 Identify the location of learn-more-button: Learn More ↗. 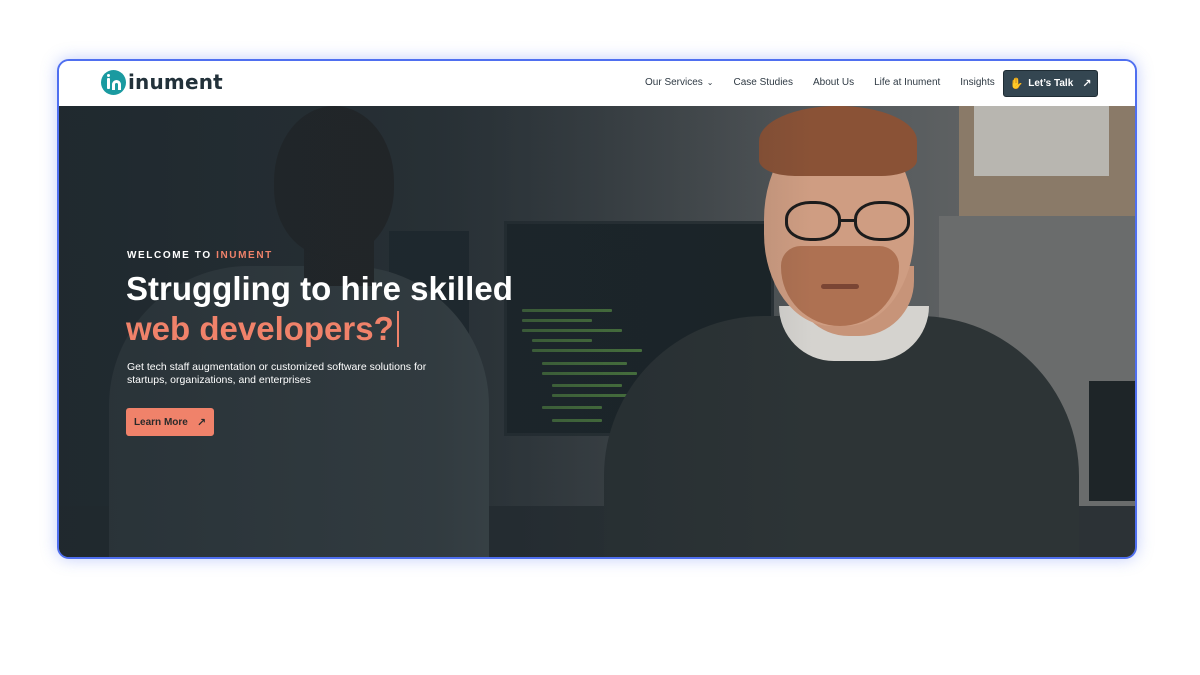
(170, 422).